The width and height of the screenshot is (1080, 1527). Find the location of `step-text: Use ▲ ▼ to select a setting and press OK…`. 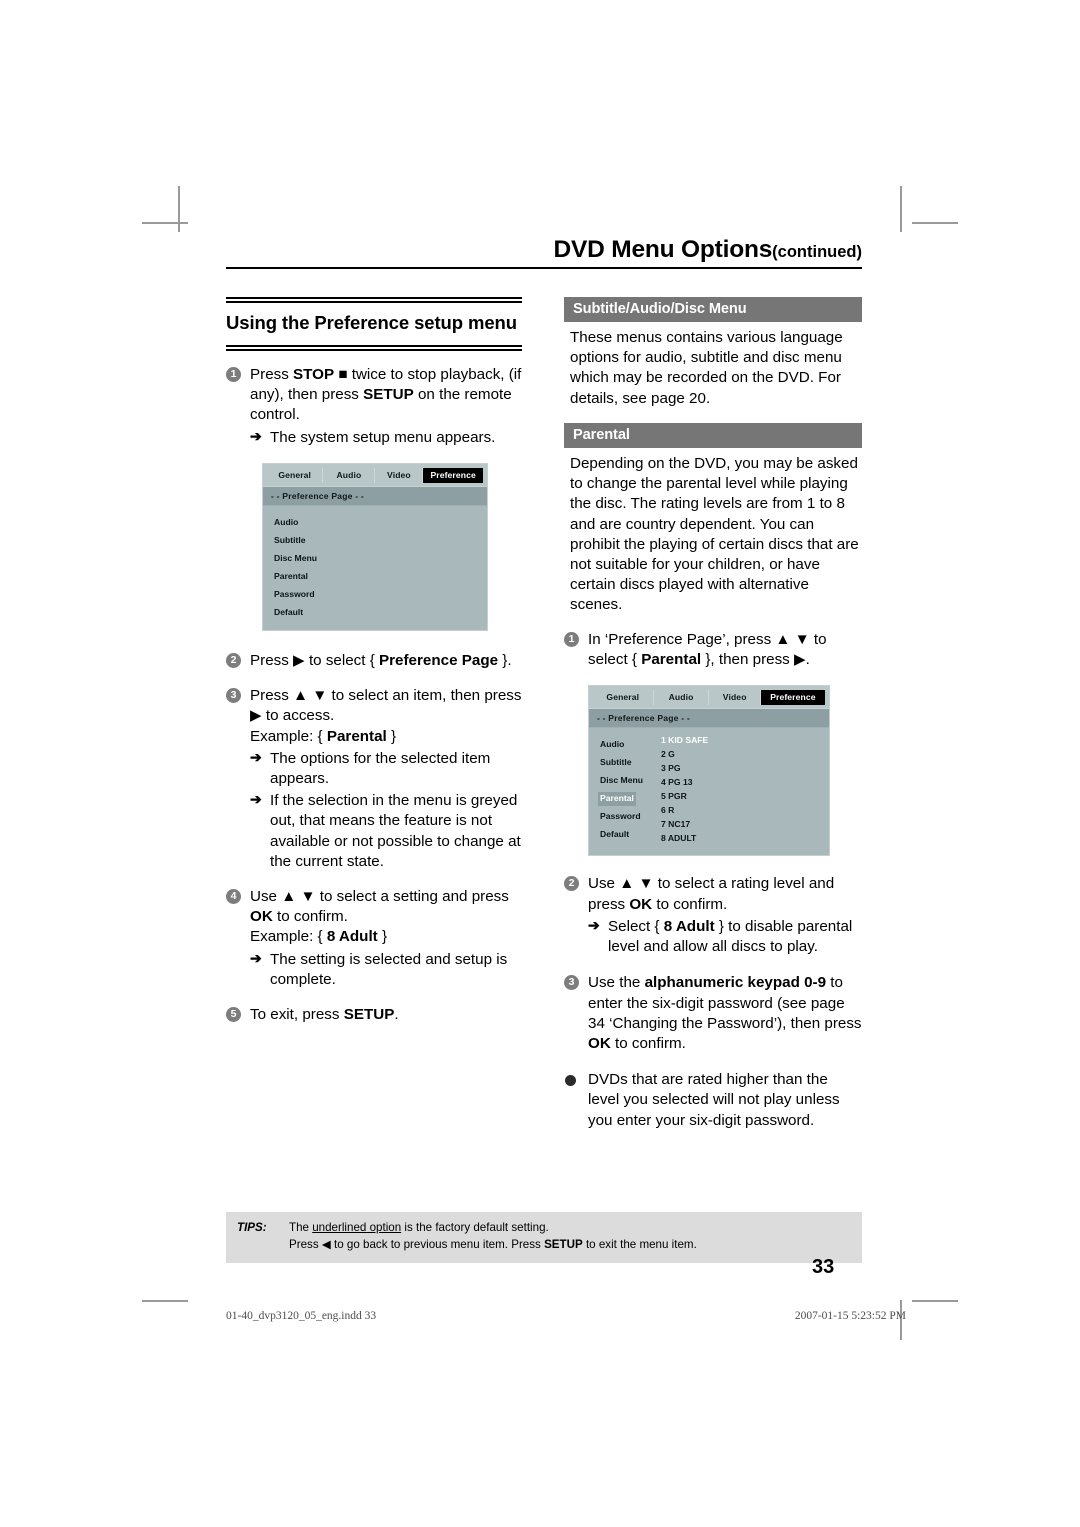

step-text: Use ▲ ▼ to select a setting and press OK… is located at coordinates (386, 917).